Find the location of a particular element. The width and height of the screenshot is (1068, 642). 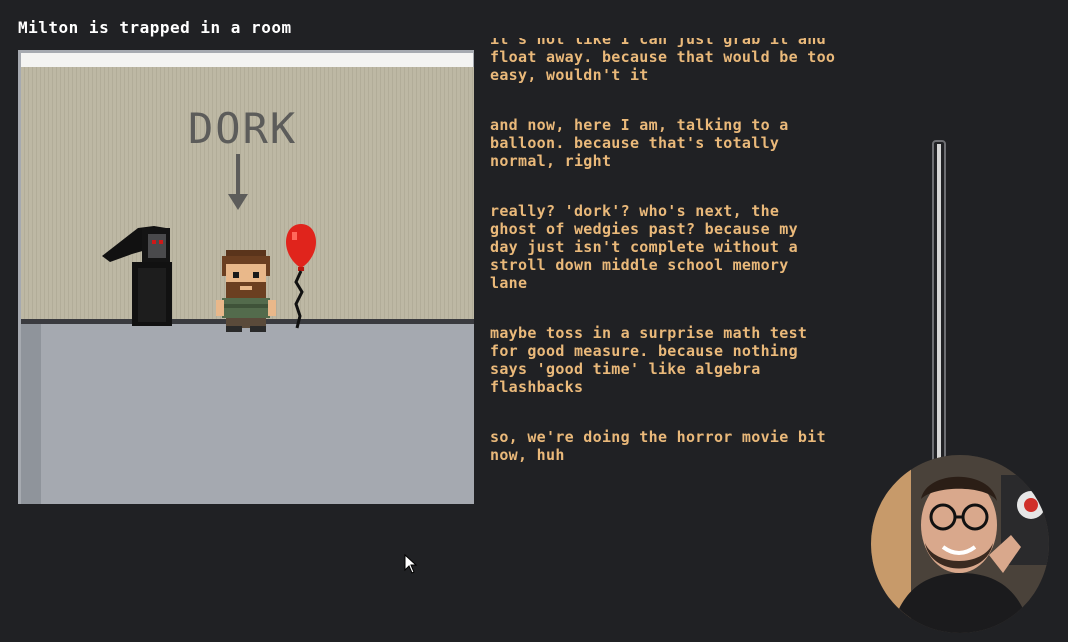

transcript-scrollbar is located at coordinates (939, 305).